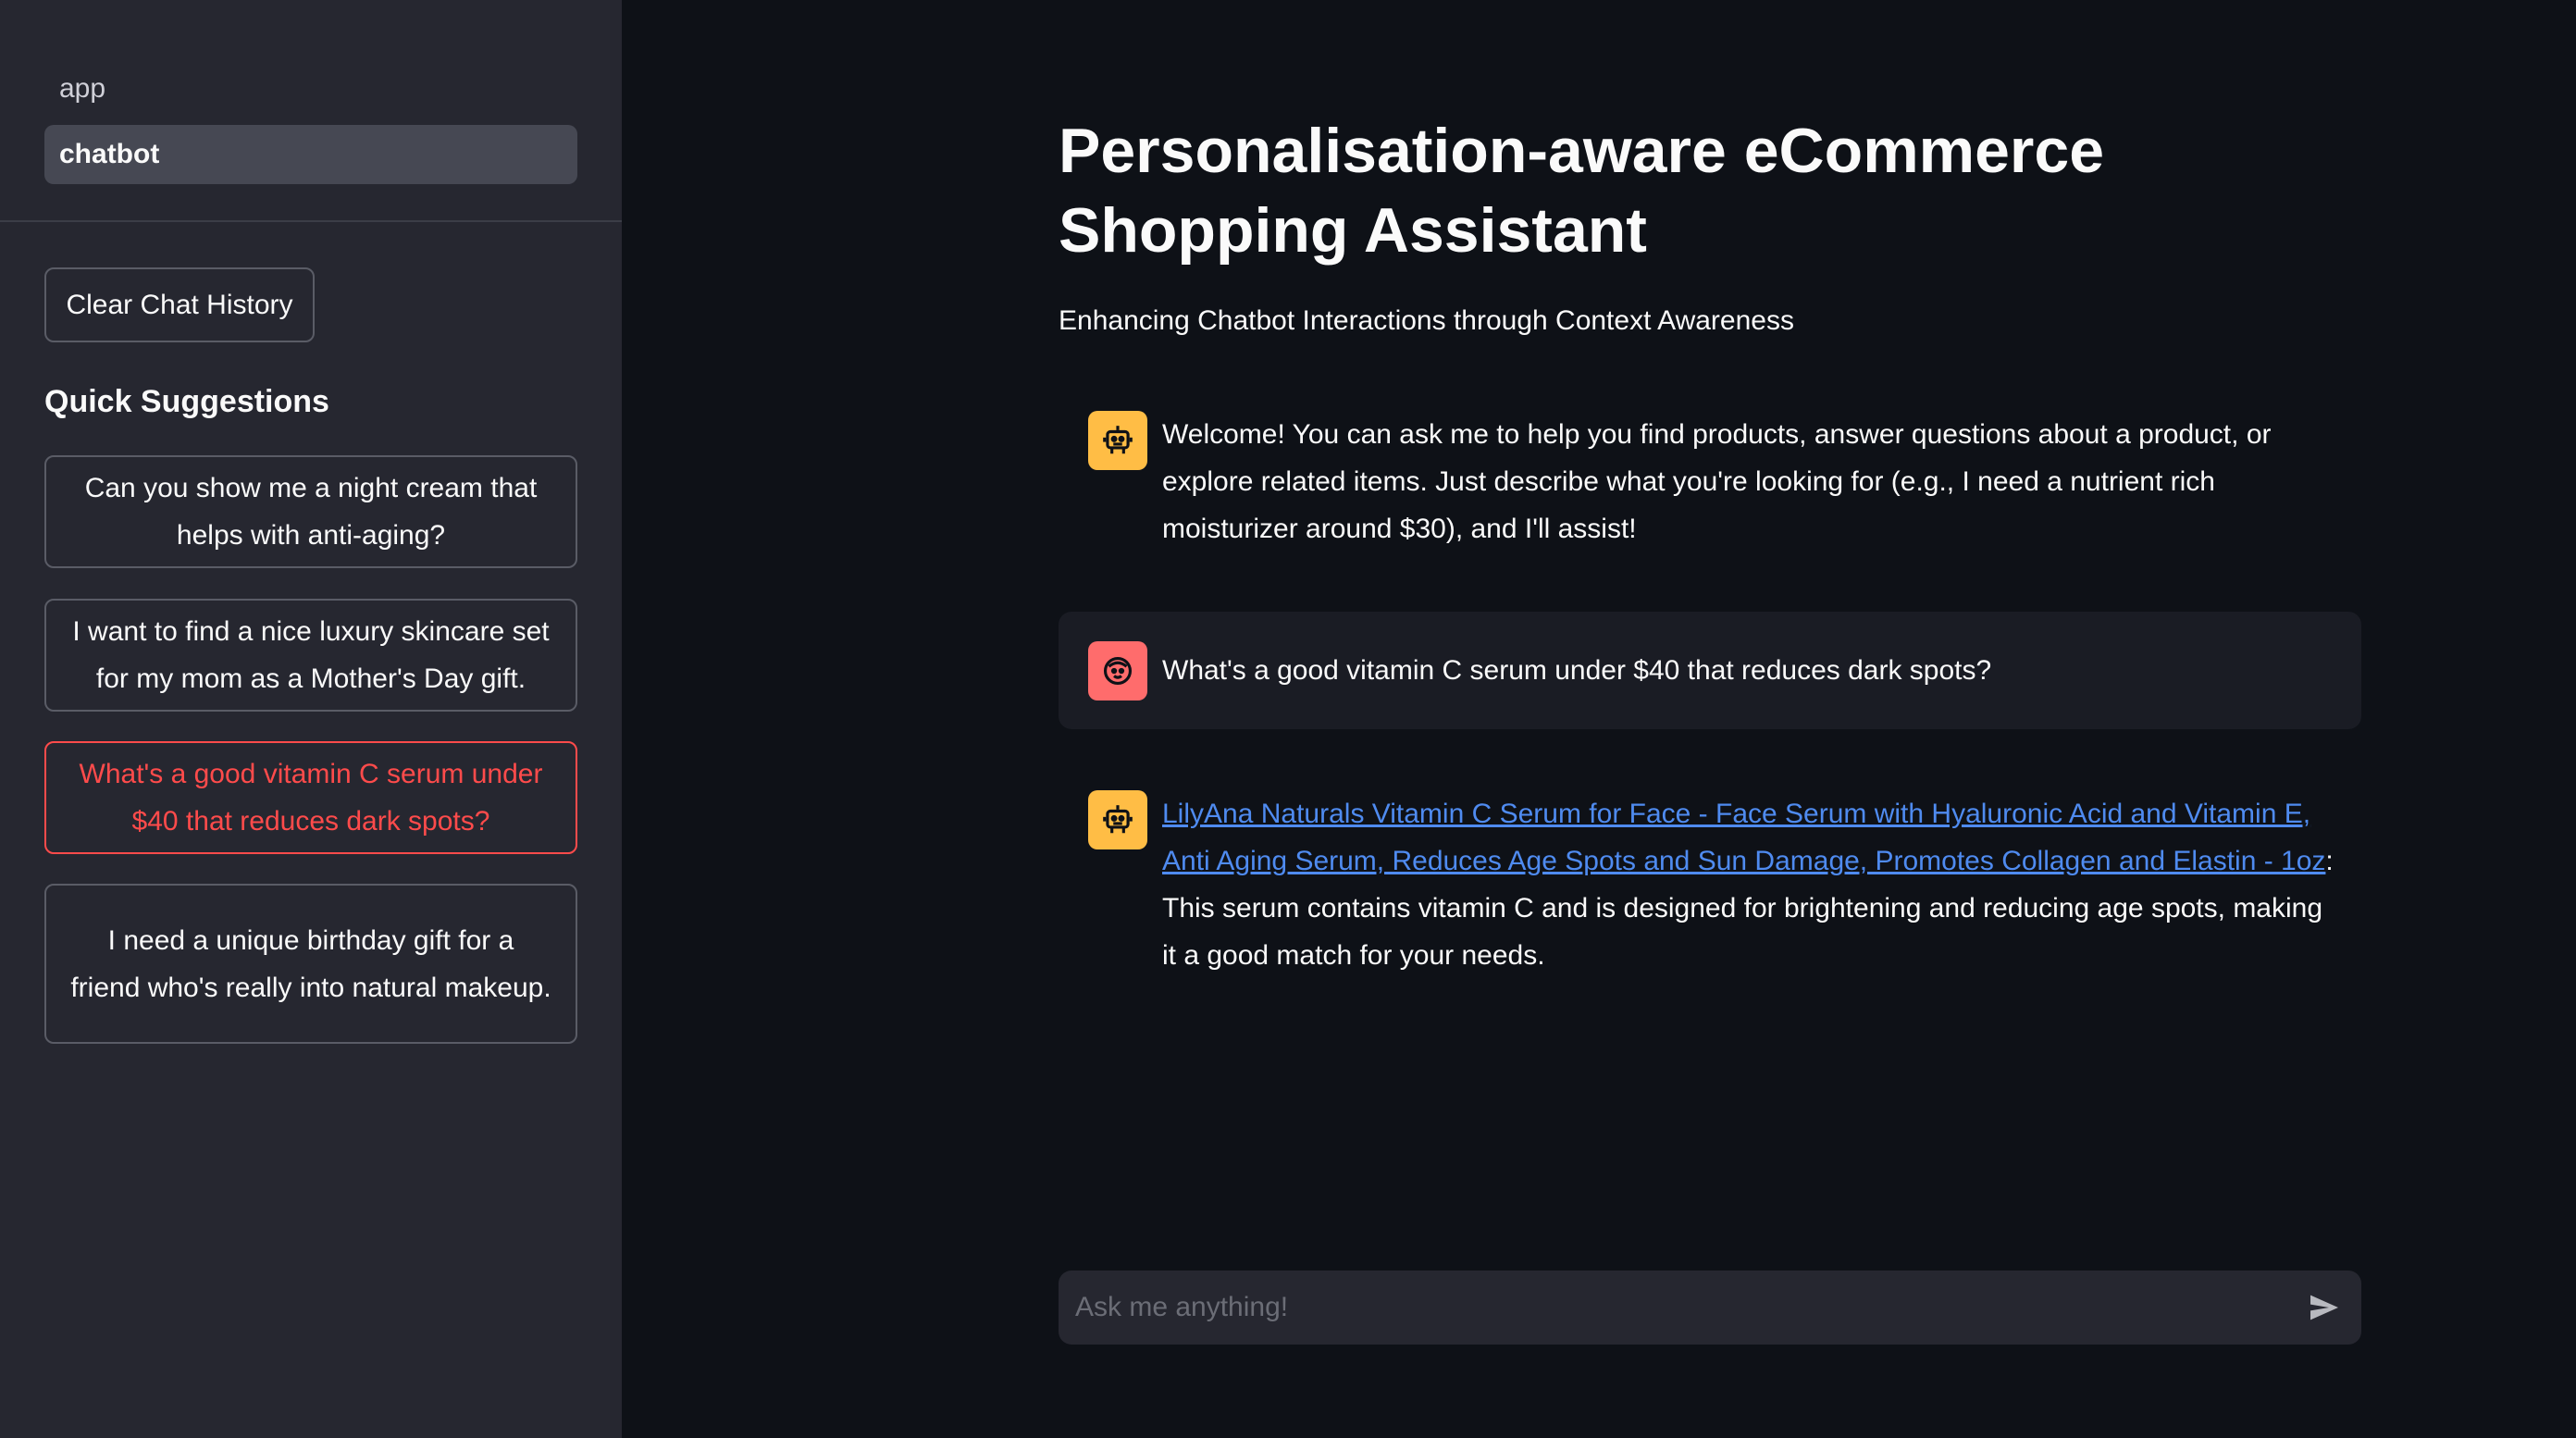 This screenshot has width=2576, height=1438. Describe the element at coordinates (311, 221) in the screenshot. I see `sidebar-divider` at that location.